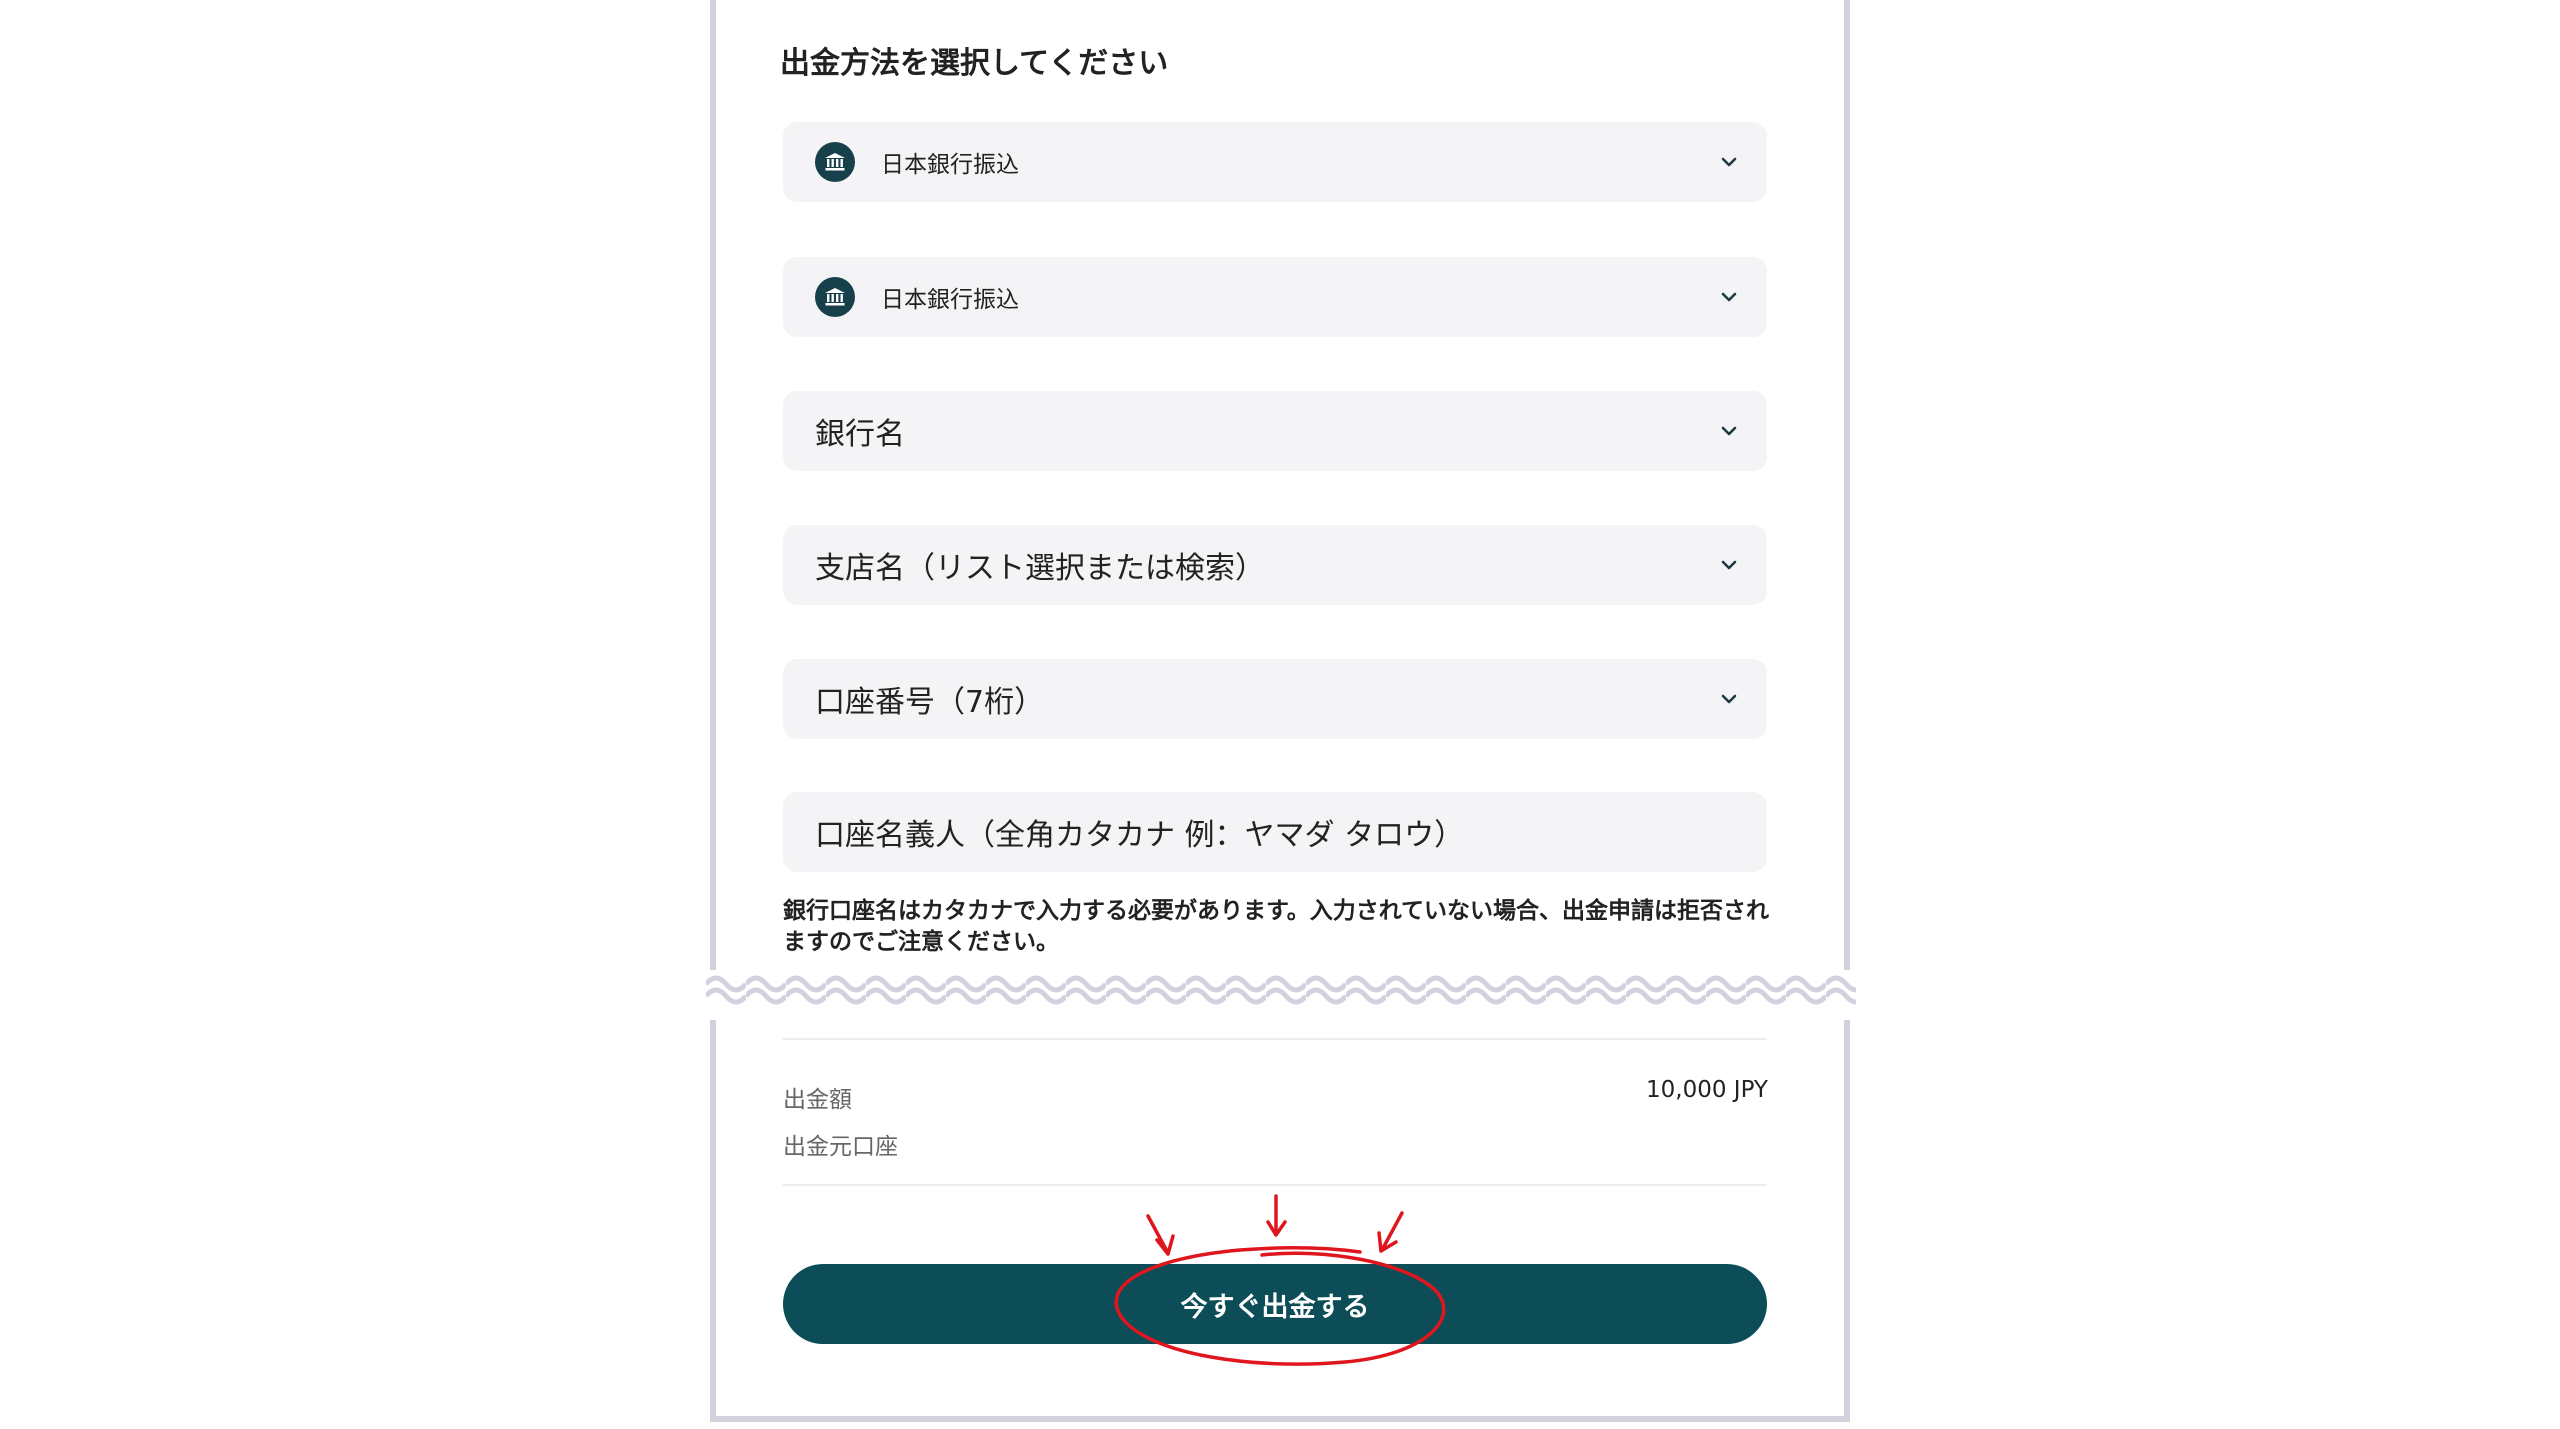 The image size is (2560, 1429). What do you see at coordinates (1275, 1039) in the screenshot?
I see `summary-top-divider` at bounding box center [1275, 1039].